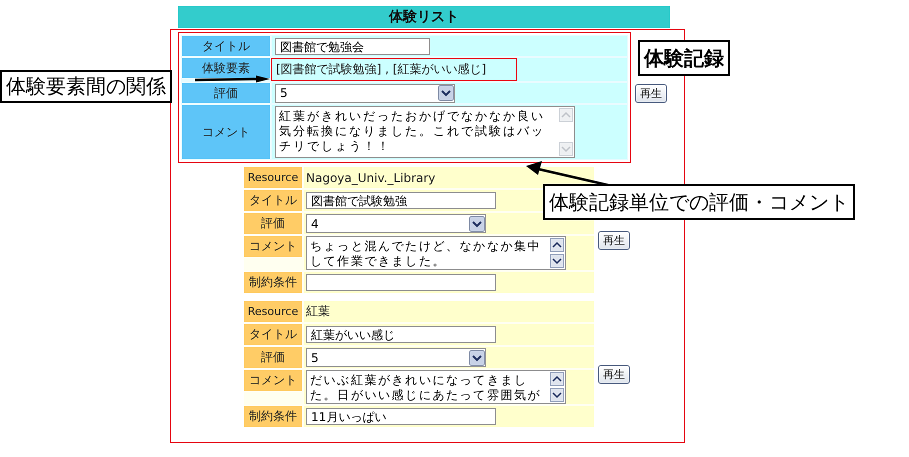 The width and height of the screenshot is (909, 457). What do you see at coordinates (401, 416) in the screenshot?
I see `text-field: 11月いっぱい` at bounding box center [401, 416].